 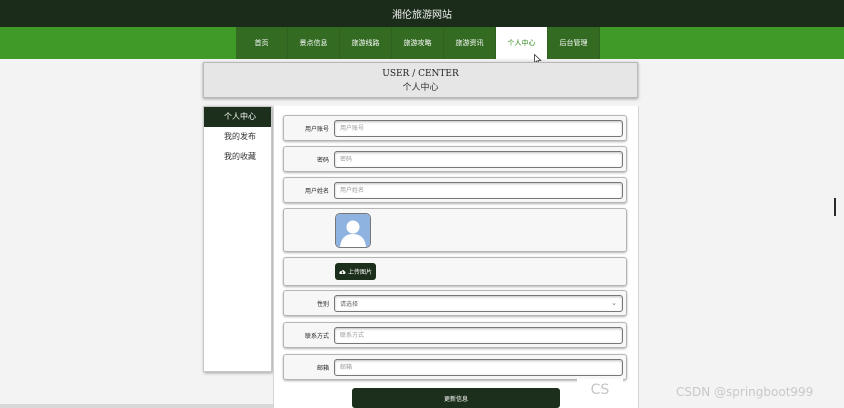 I want to click on bottom-status-strip, so click(x=136, y=406).